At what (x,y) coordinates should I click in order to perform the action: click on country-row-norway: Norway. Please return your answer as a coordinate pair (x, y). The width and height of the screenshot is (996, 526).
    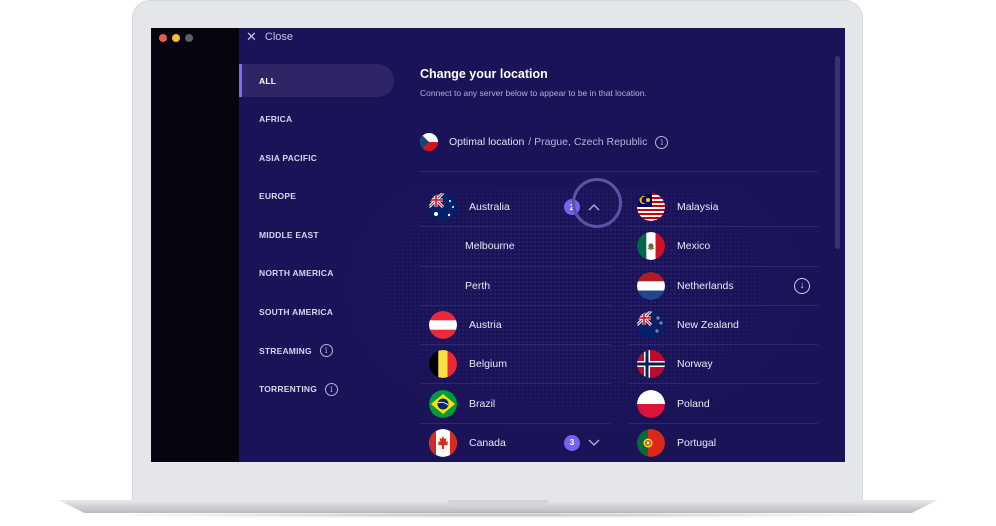
    Looking at the image, I should click on (723, 365).